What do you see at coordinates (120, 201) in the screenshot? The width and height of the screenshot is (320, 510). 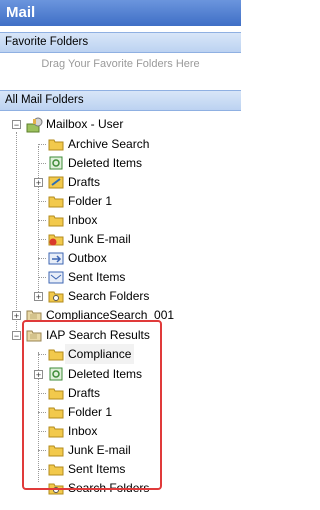 I see `tree-node-folder-1: Folder 1` at bounding box center [120, 201].